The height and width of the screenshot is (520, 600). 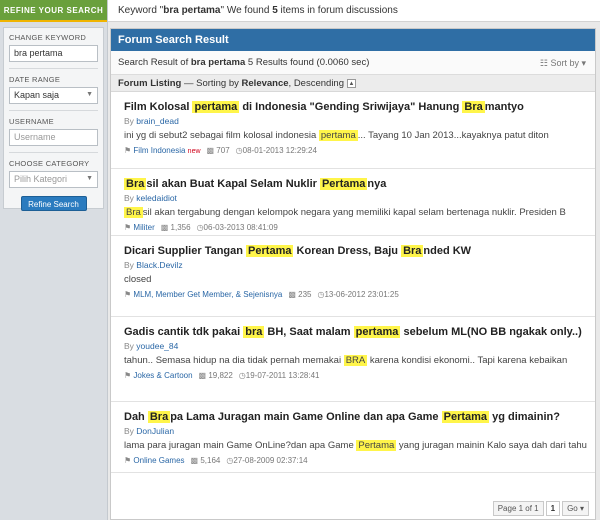 What do you see at coordinates (89, 94) in the screenshot?
I see `chevron-down-icon: ▼` at bounding box center [89, 94].